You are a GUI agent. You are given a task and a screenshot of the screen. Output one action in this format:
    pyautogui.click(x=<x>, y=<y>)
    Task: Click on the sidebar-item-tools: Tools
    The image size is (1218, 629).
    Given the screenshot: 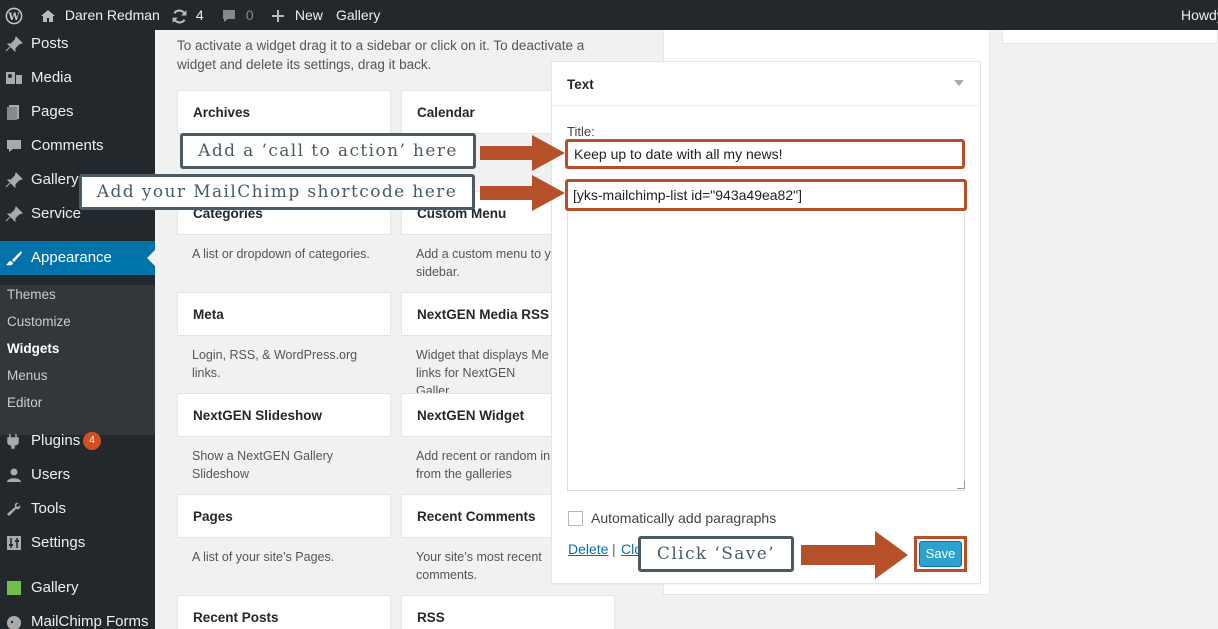 What is the action you would take?
    pyautogui.click(x=77, y=509)
    